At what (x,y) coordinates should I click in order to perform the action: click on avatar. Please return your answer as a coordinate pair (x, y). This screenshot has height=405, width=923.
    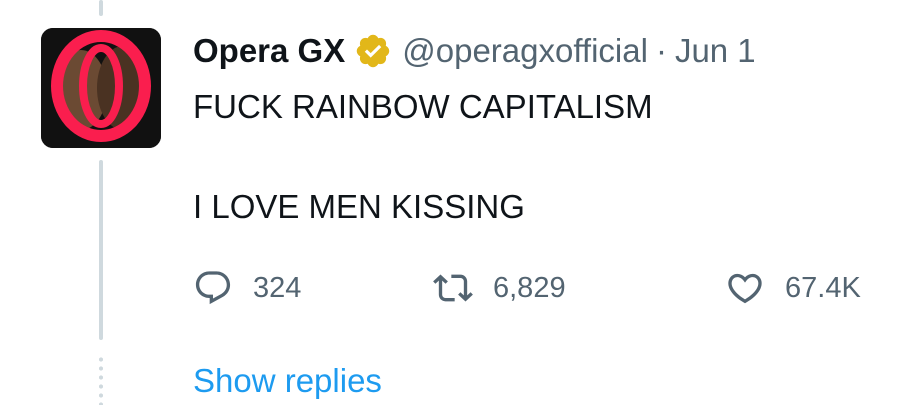
    Looking at the image, I should click on (101, 88).